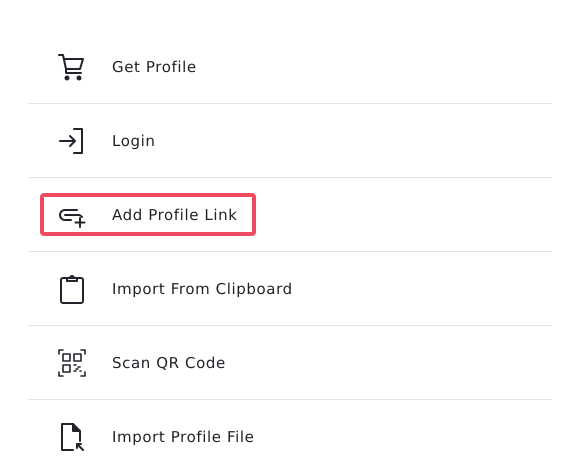 The width and height of the screenshot is (582, 474). Describe the element at coordinates (72, 362) in the screenshot. I see `qr-code-icon` at that location.